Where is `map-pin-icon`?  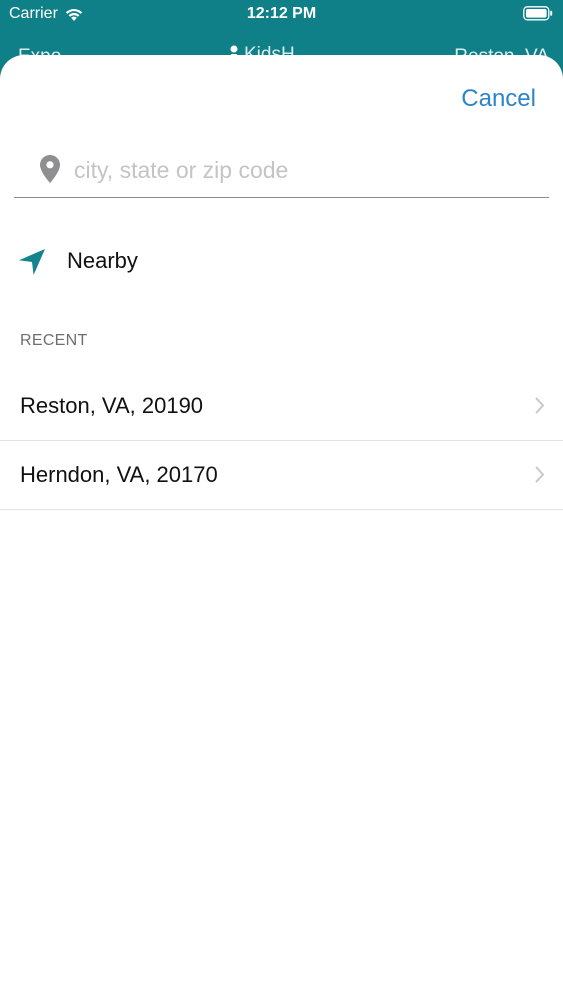
map-pin-icon is located at coordinates (50, 169).